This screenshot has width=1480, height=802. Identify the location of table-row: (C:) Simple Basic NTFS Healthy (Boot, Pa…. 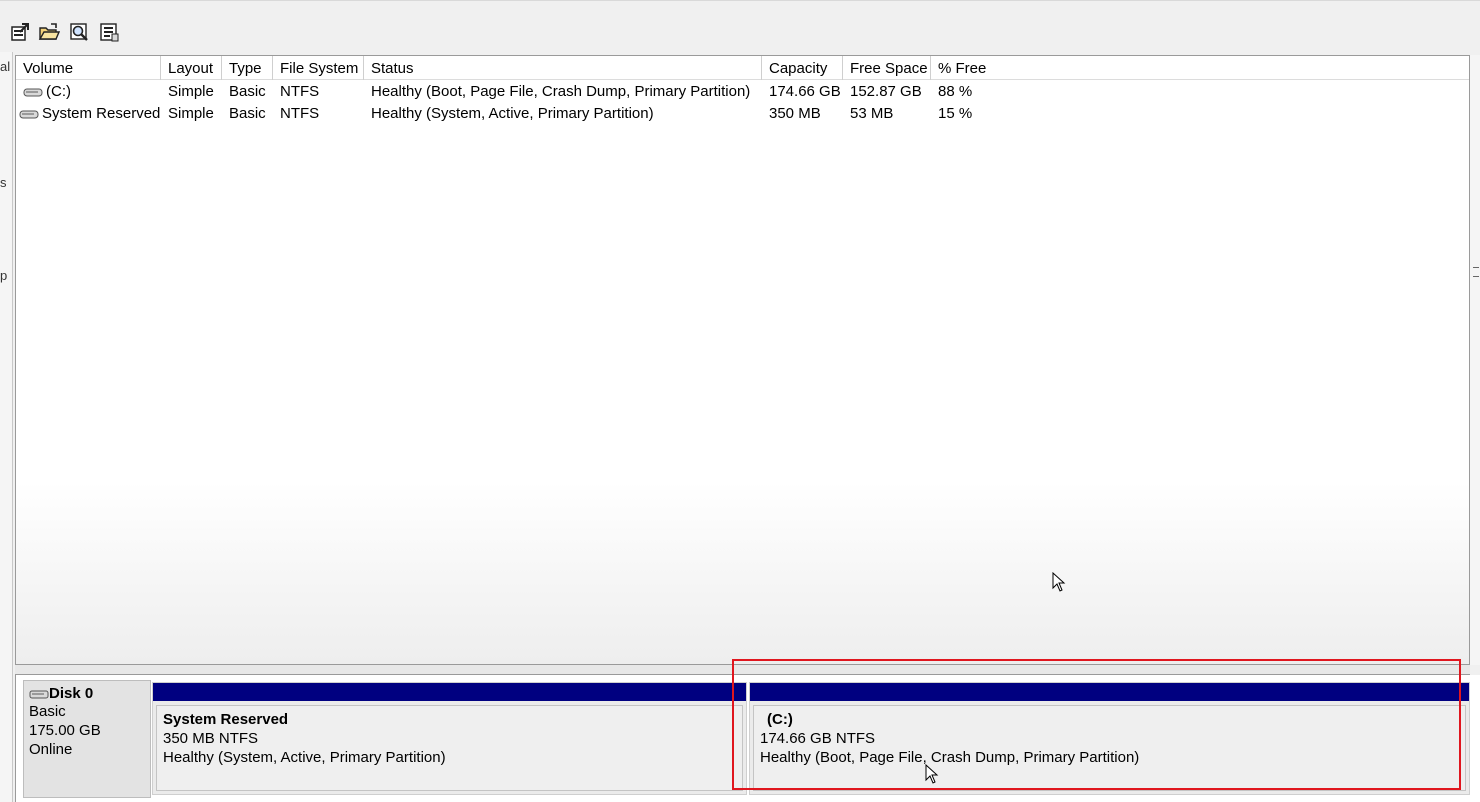
(742, 92).